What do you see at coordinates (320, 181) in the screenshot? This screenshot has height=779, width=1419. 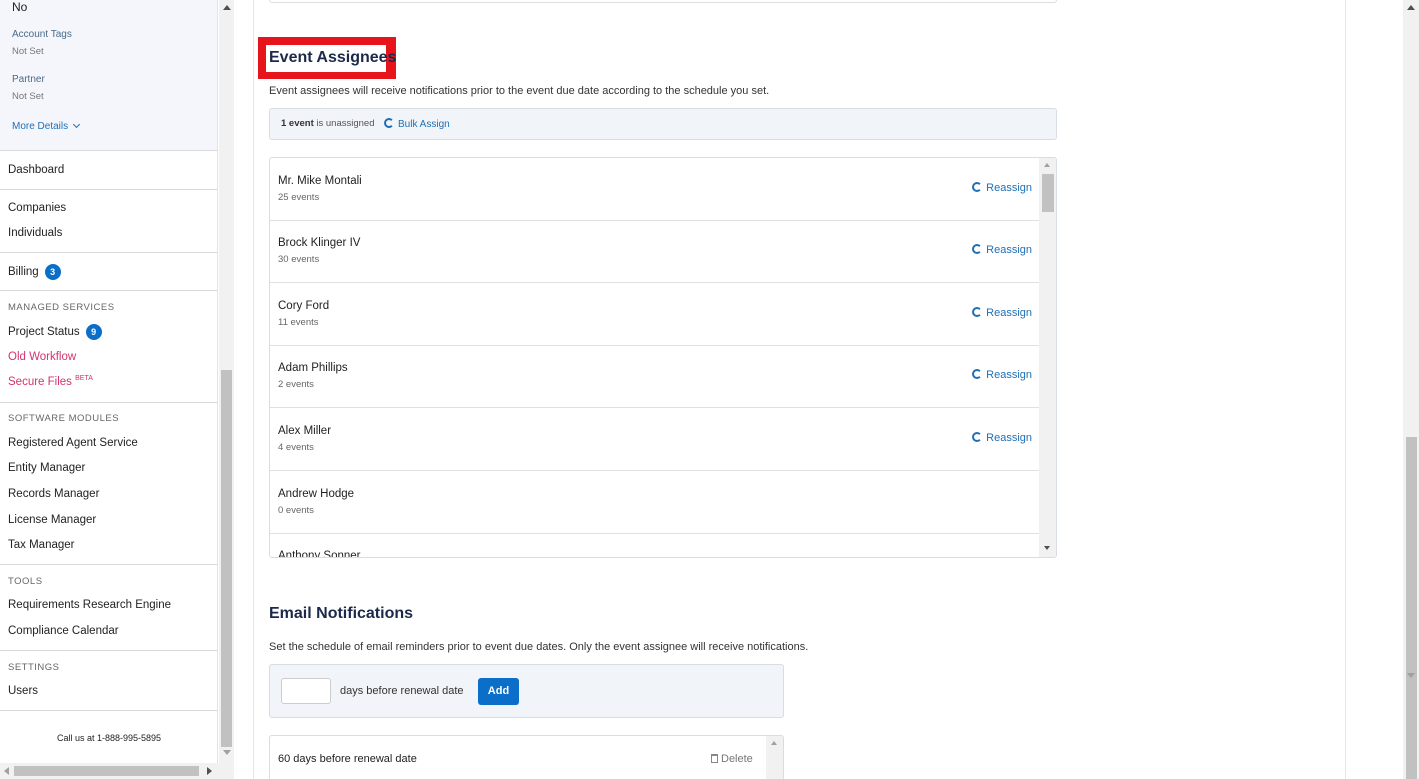 I see `assignee-name: Mr. Mike Montali` at bounding box center [320, 181].